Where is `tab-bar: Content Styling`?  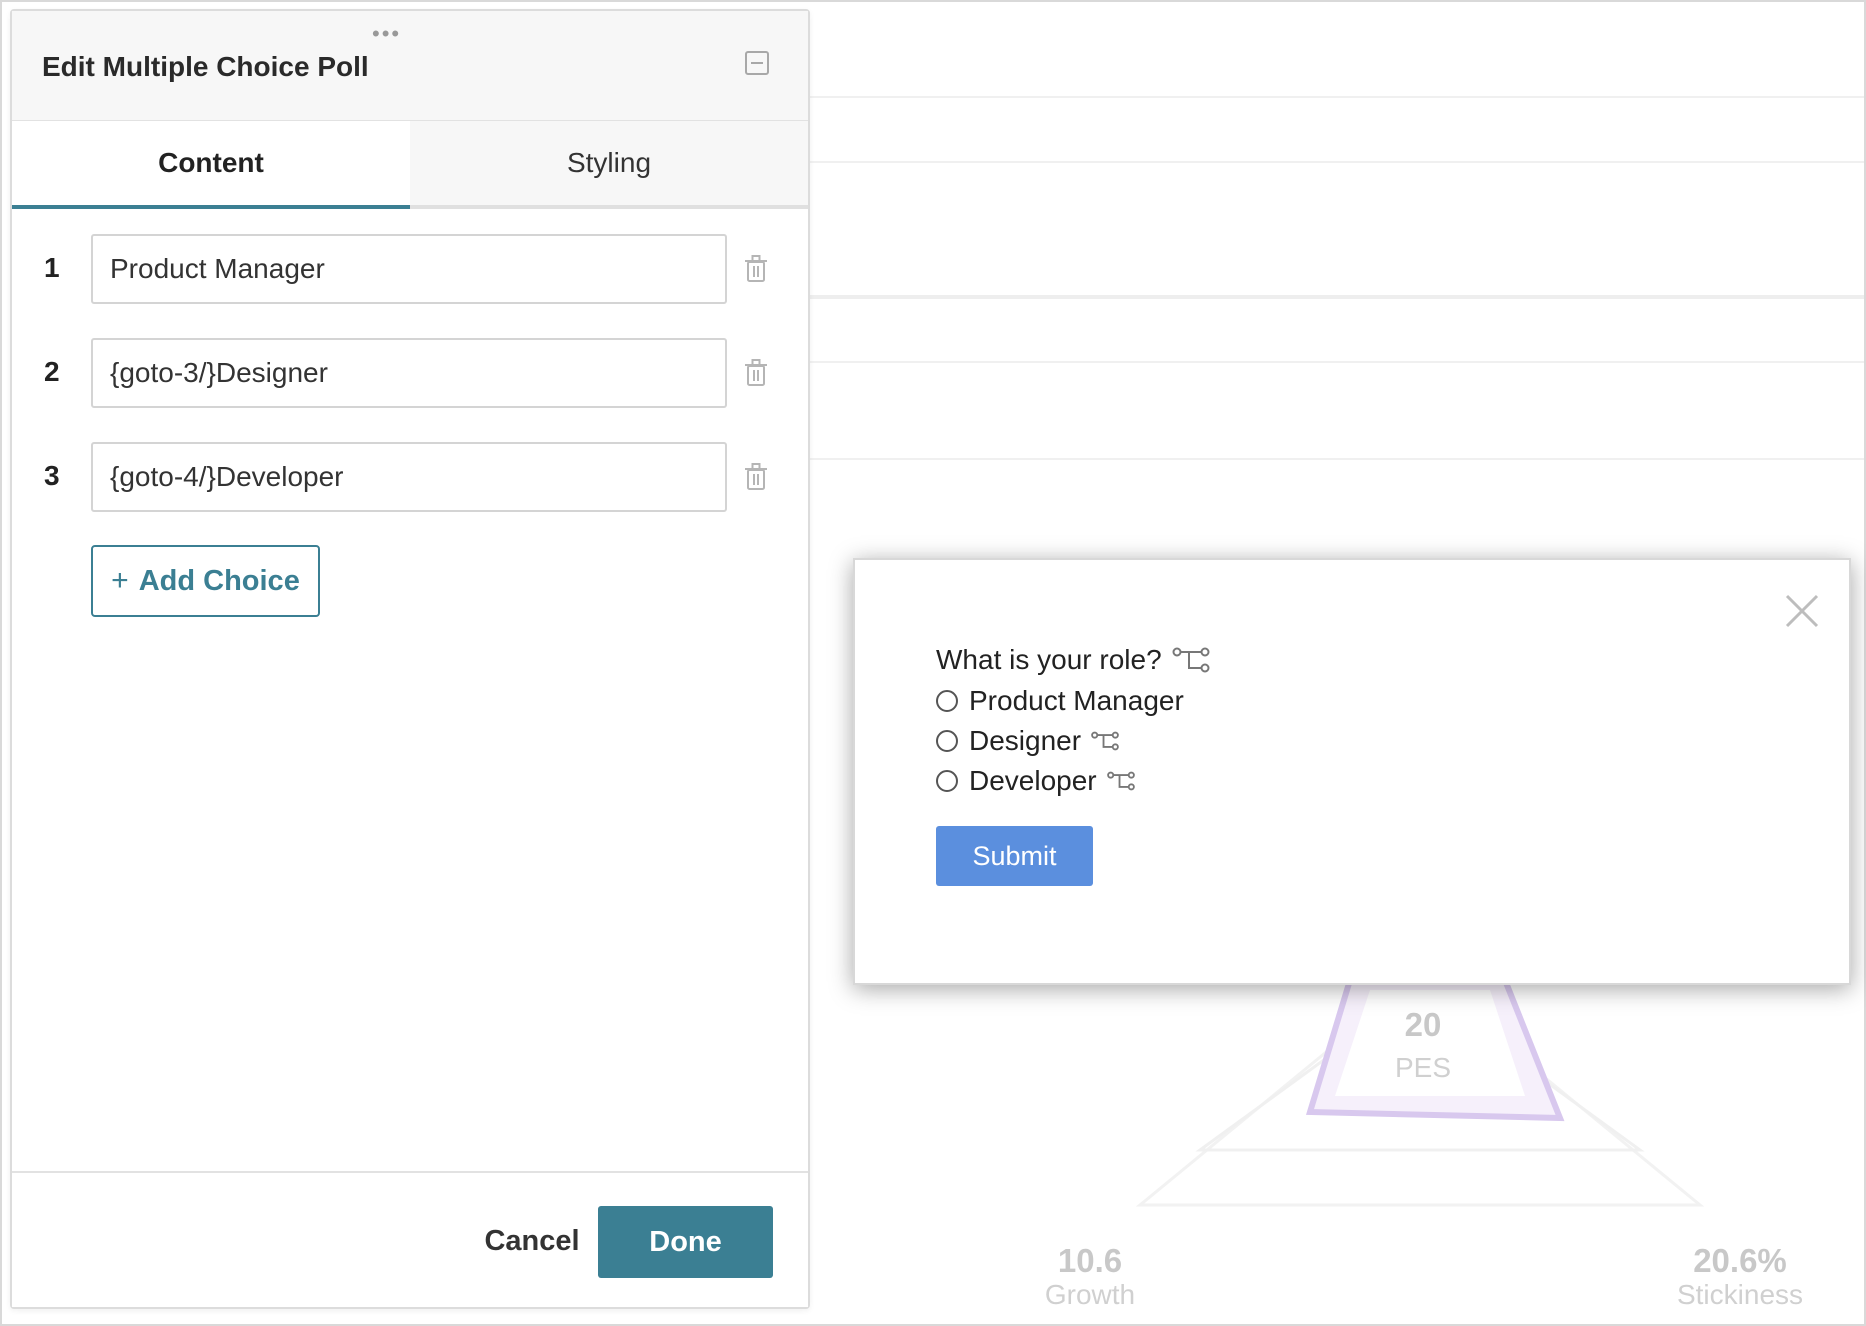
tab-bar: Content Styling is located at coordinates (410, 165).